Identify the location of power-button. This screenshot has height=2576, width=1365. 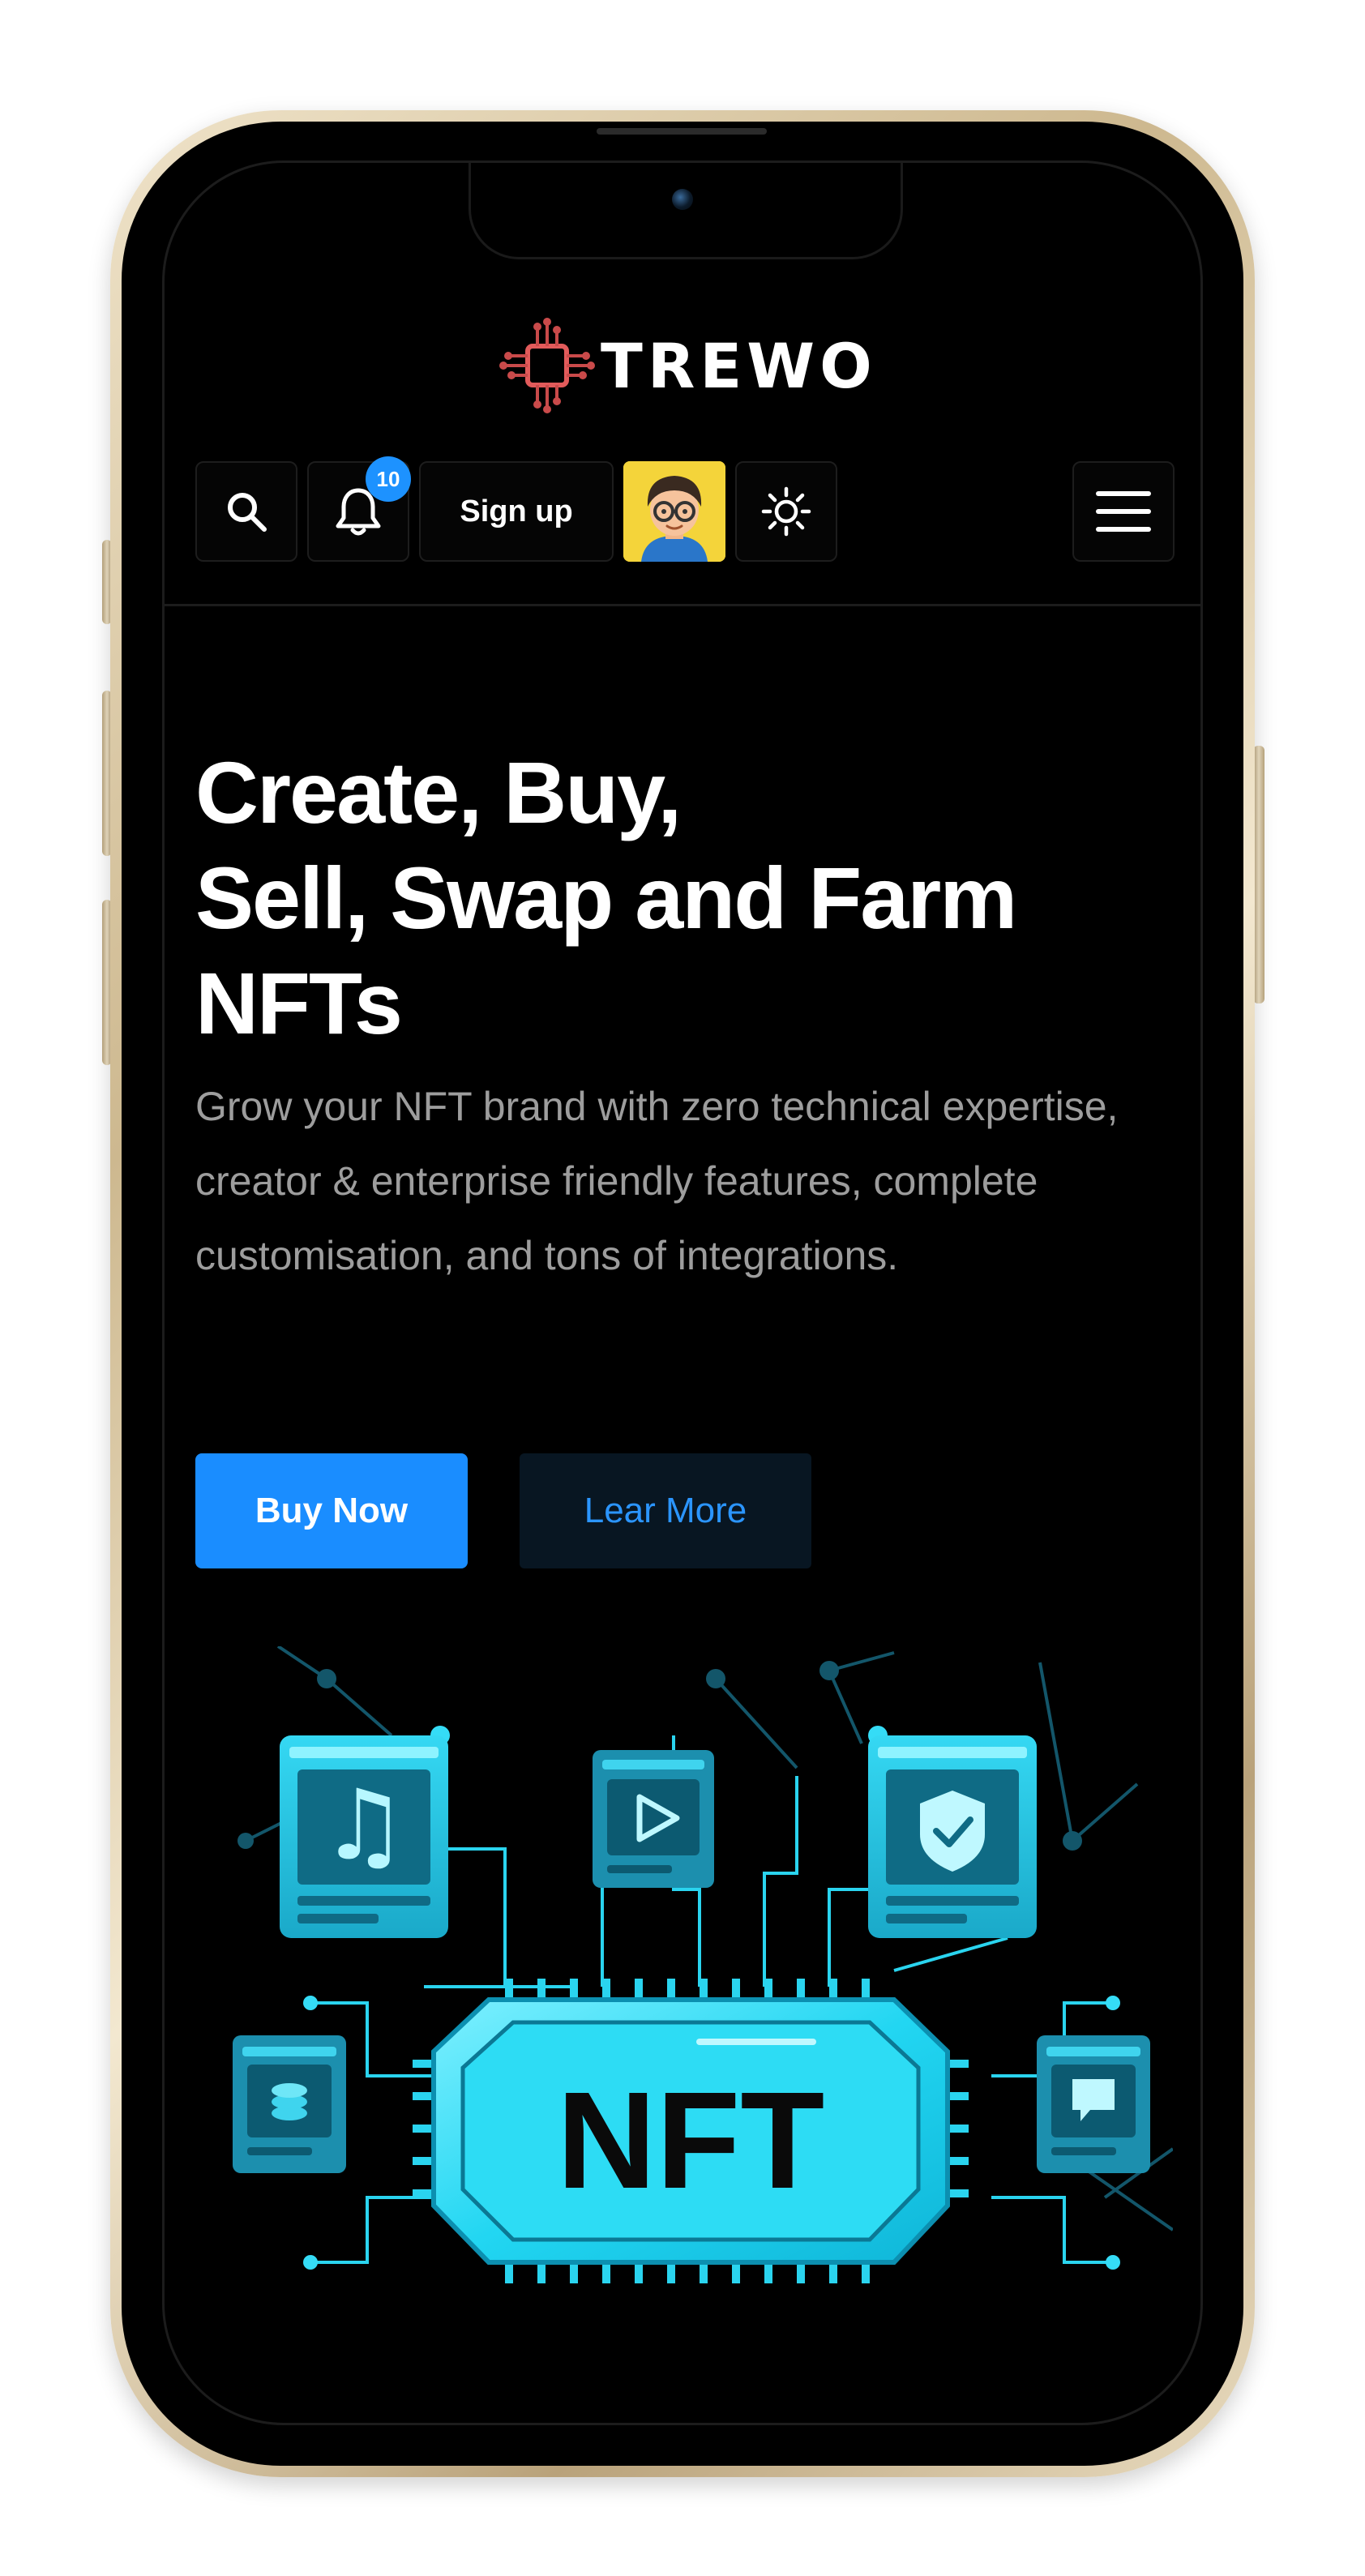
(1258, 874).